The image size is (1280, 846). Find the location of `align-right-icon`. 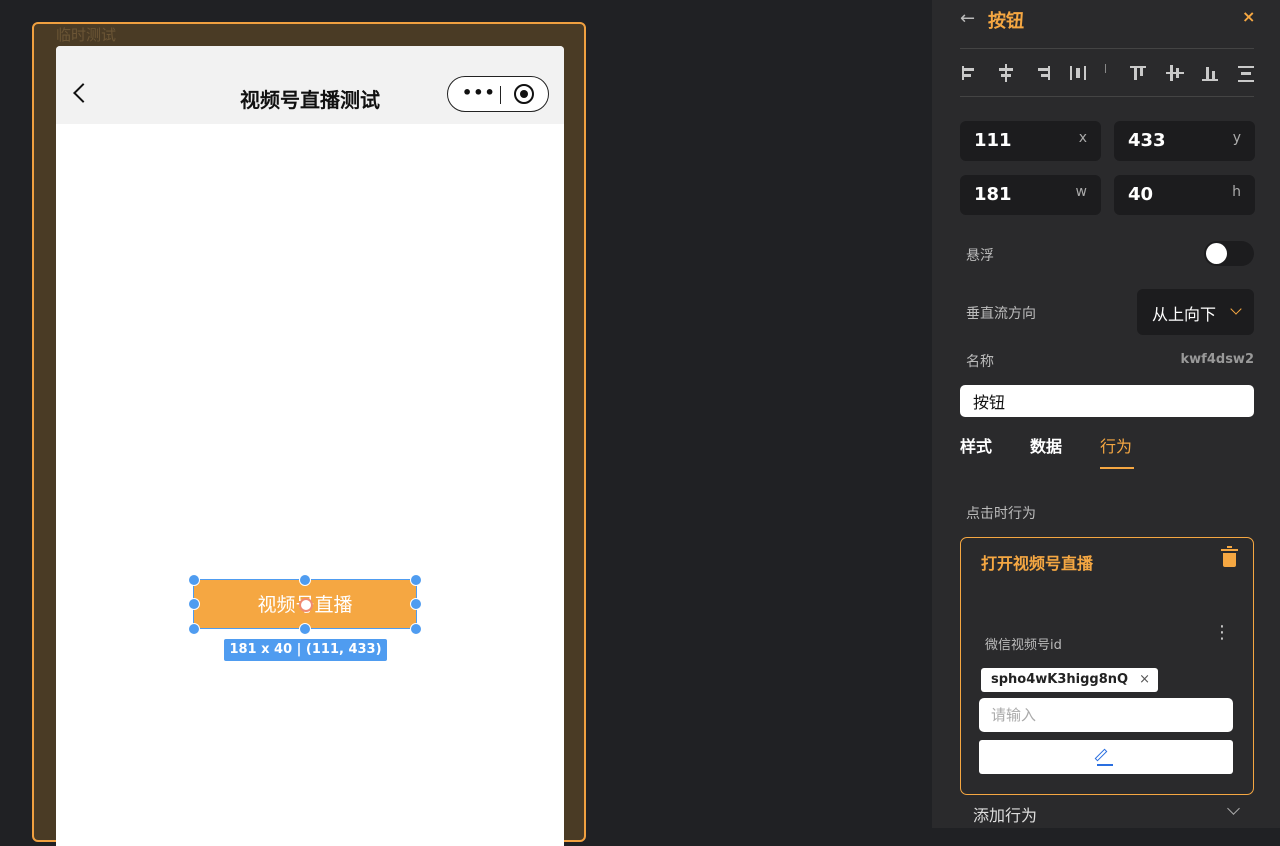

align-right-icon is located at coordinates (1042, 73).